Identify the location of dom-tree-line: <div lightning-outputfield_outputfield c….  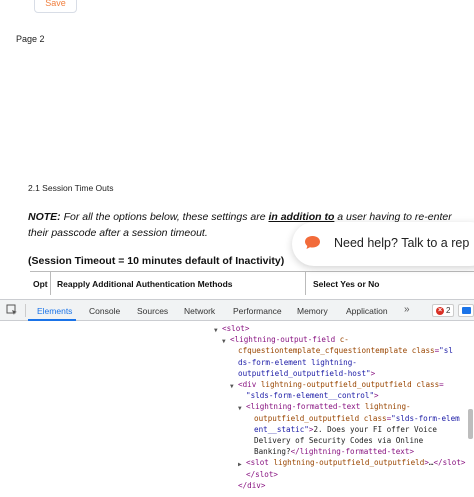
(341, 384).